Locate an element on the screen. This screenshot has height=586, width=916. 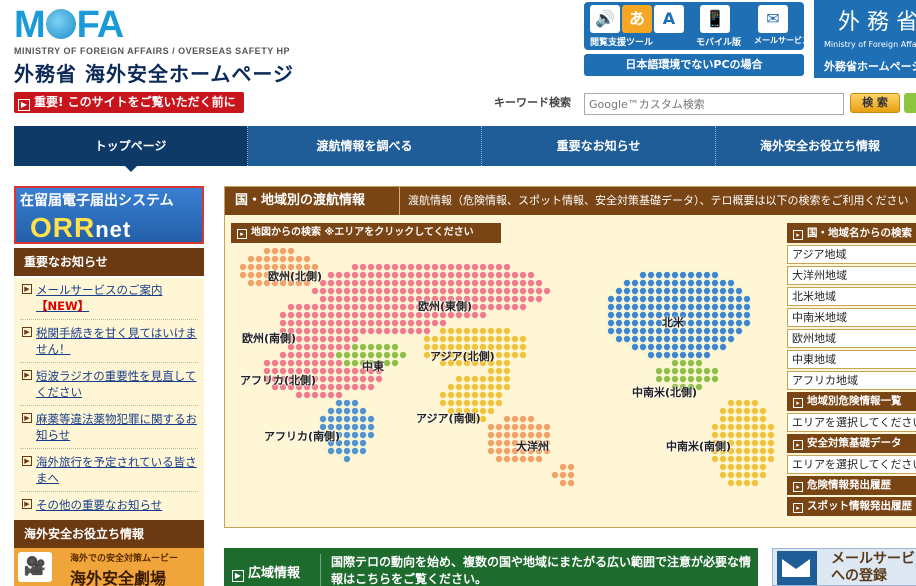
extra-search-button is located at coordinates (910, 103).